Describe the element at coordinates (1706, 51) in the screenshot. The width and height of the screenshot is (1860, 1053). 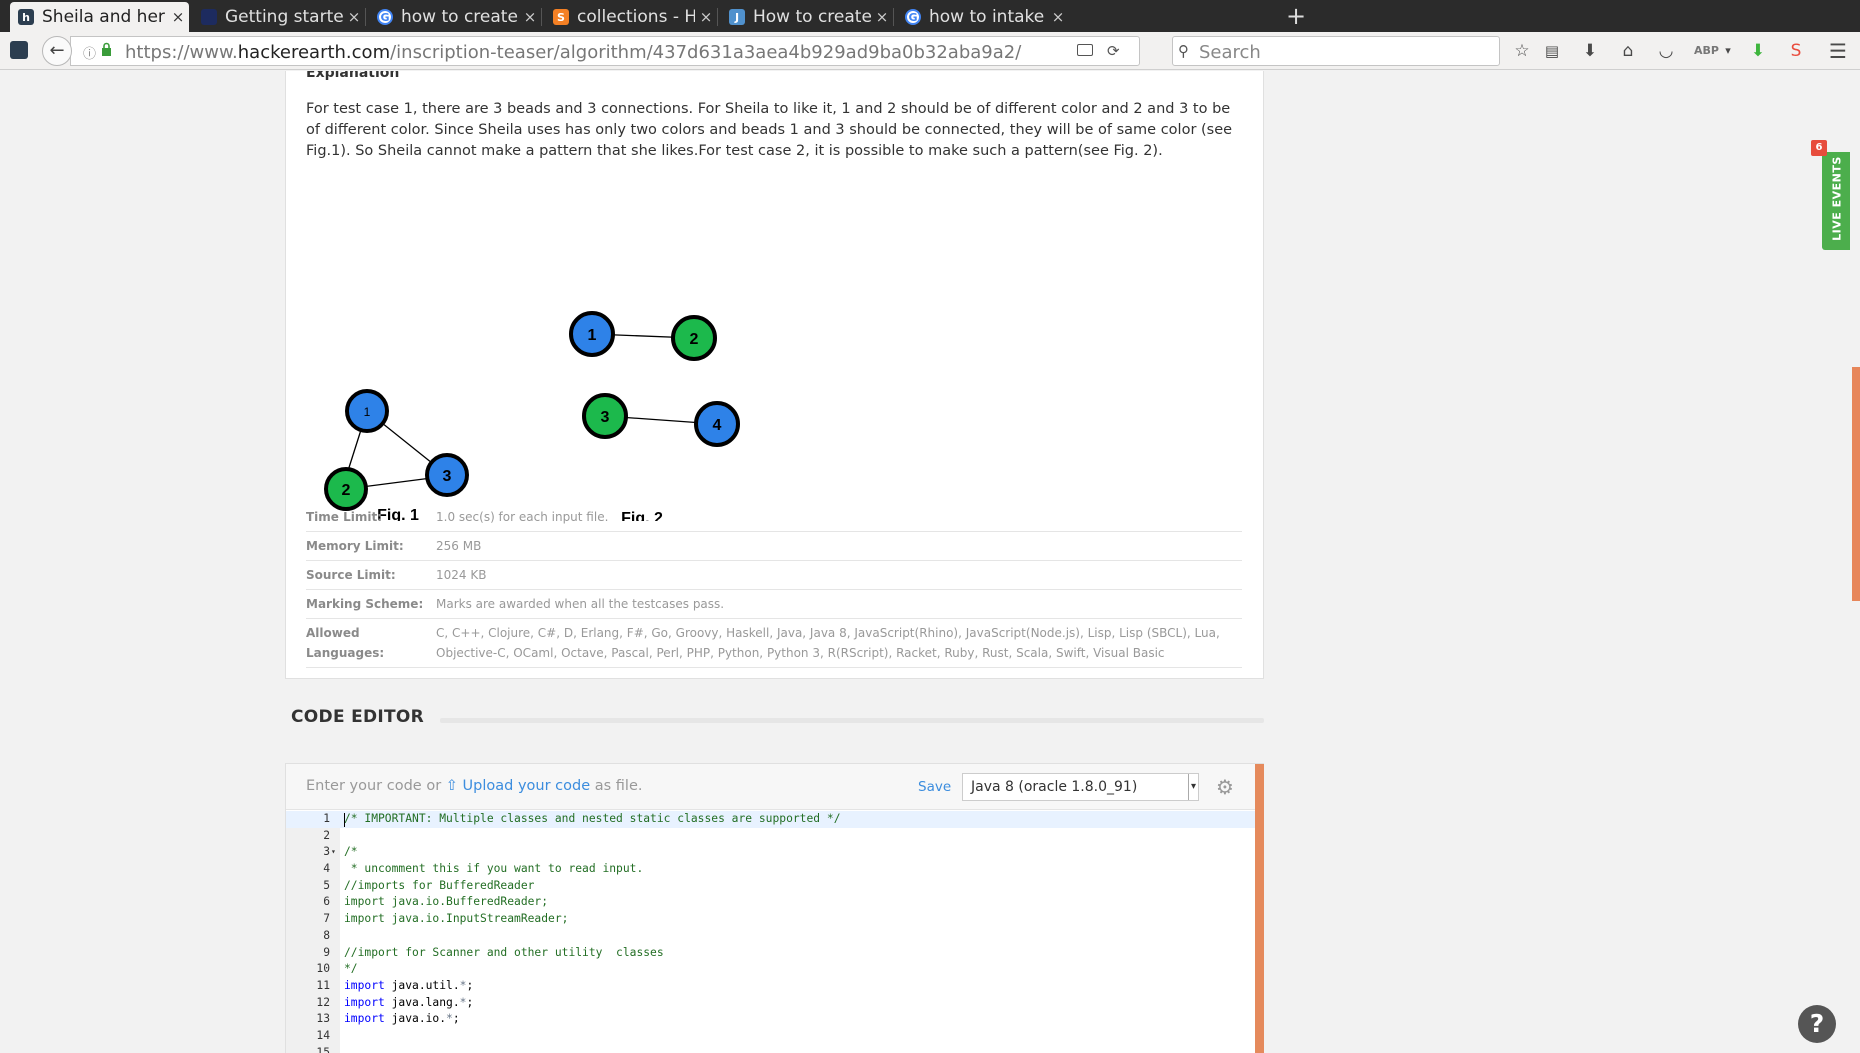
I see `adblock-icon: ABP` at that location.